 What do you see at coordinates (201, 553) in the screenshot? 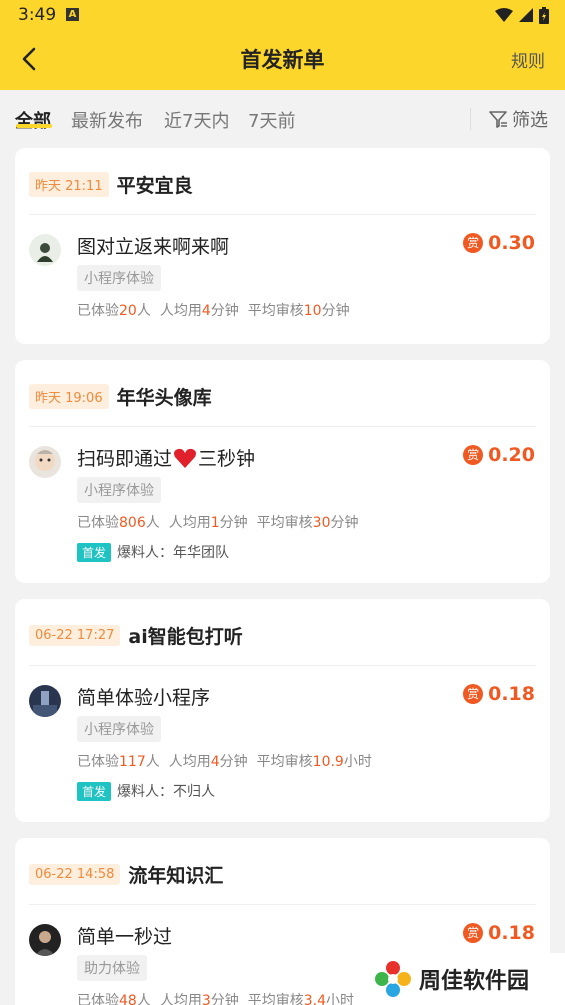
I see `source-name: 年华团队` at bounding box center [201, 553].